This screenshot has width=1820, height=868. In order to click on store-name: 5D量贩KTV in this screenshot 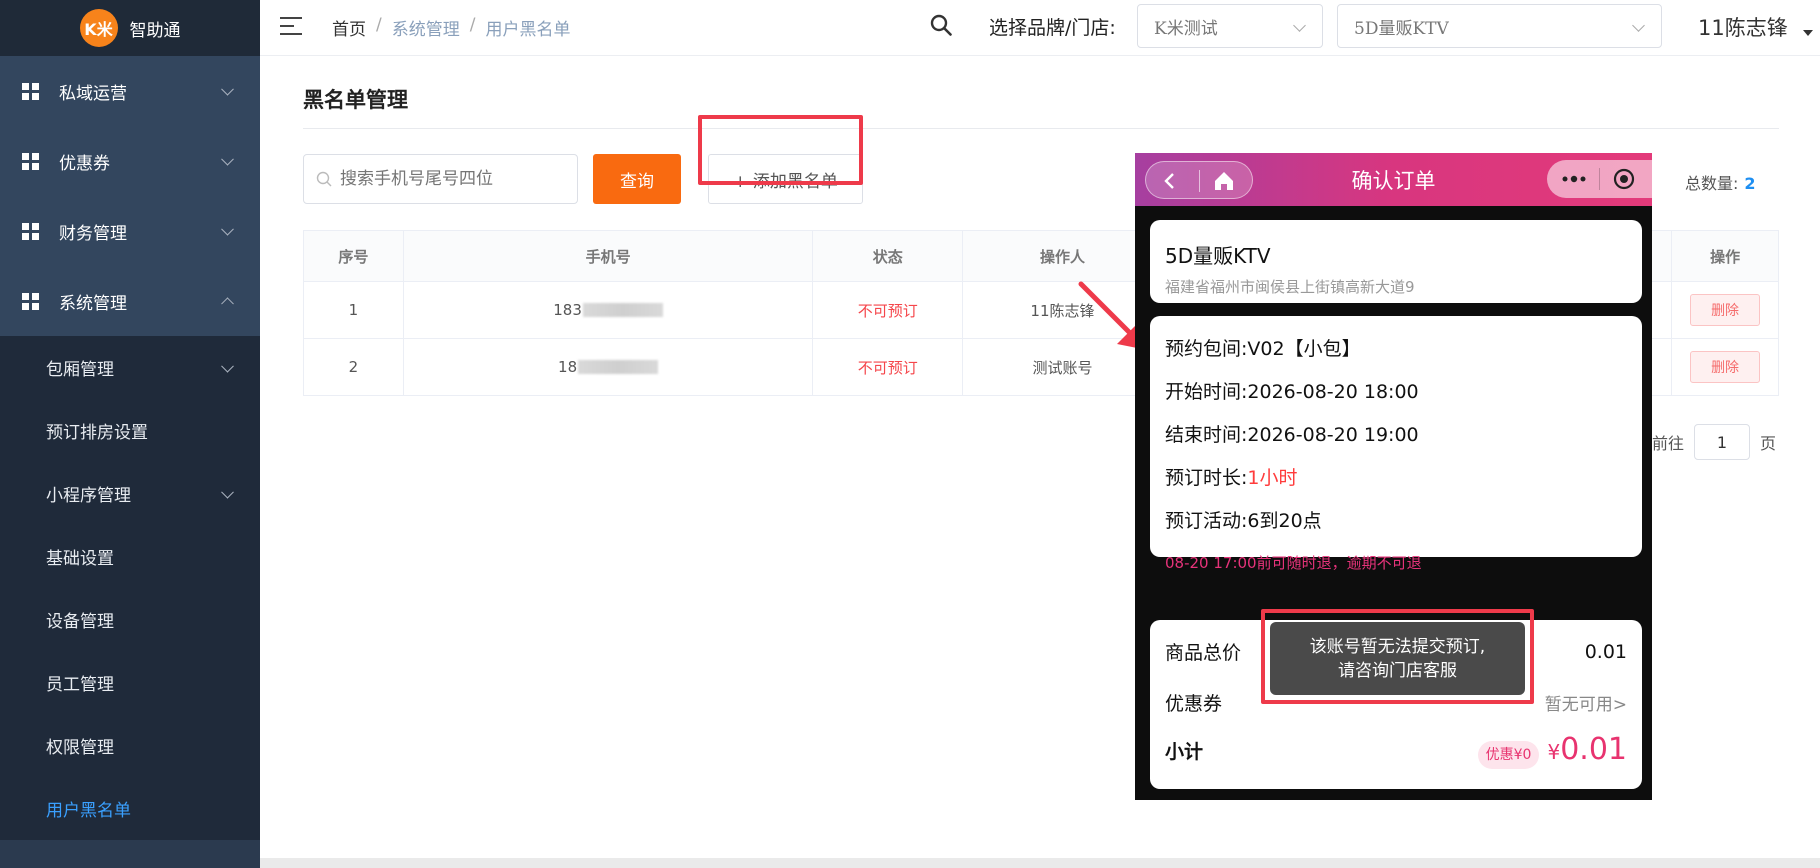, I will do `click(1218, 256)`.